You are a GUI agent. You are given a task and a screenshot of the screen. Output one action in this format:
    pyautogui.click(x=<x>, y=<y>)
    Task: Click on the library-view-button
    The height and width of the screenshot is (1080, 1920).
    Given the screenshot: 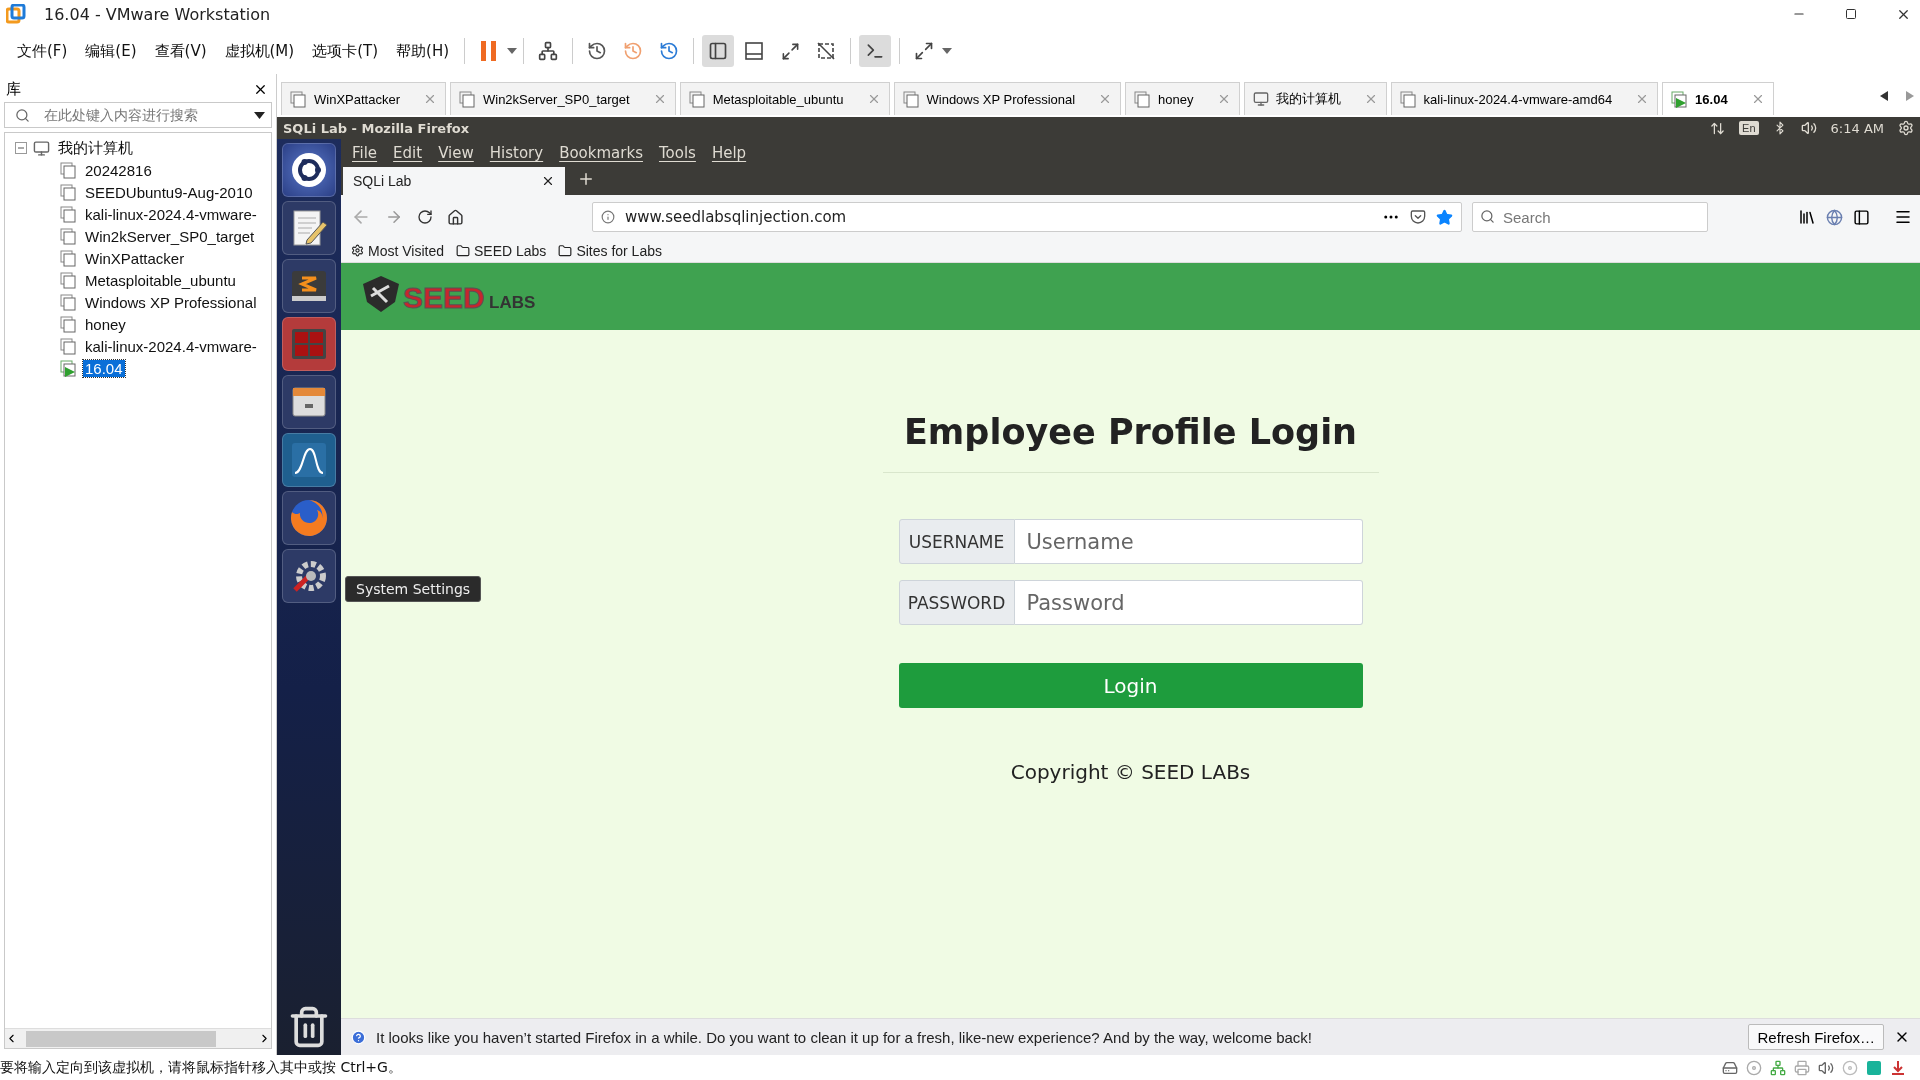 What is the action you would take?
    pyautogui.click(x=718, y=51)
    